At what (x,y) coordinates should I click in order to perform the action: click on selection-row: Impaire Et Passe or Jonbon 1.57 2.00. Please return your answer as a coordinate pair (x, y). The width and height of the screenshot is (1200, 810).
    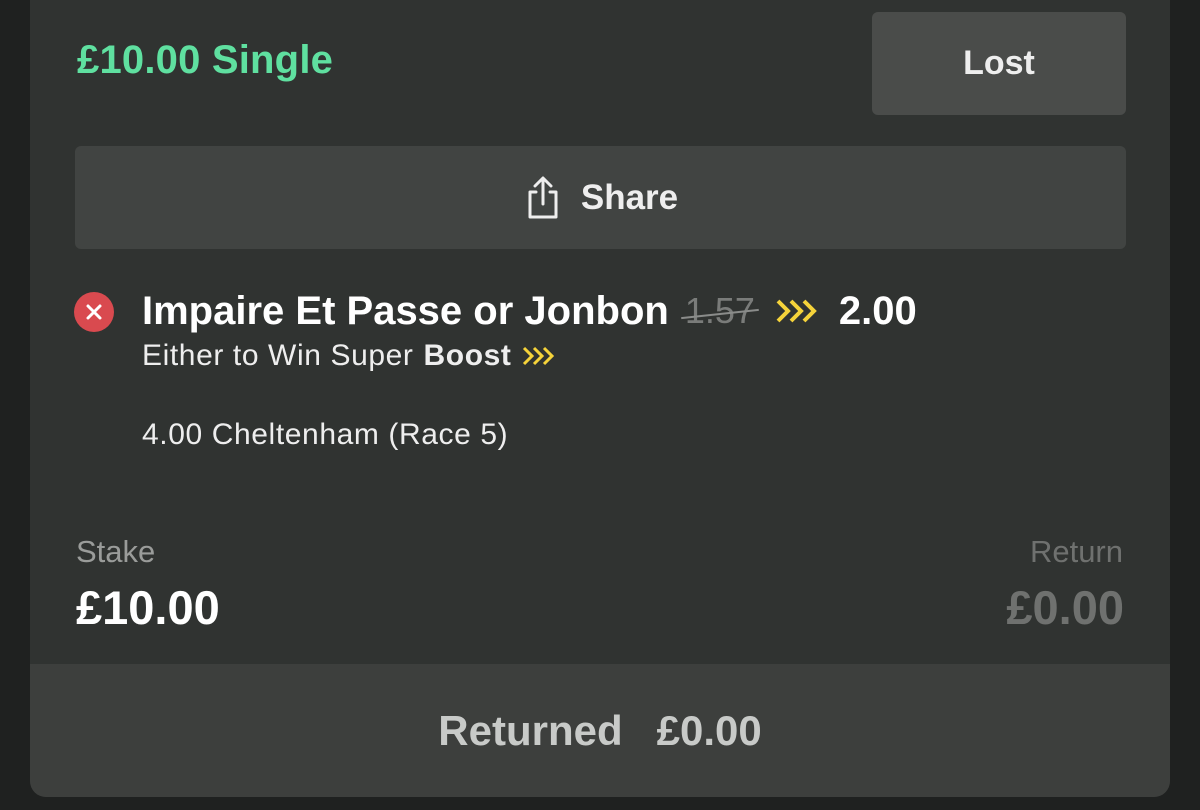
    Looking at the image, I should click on (529, 311).